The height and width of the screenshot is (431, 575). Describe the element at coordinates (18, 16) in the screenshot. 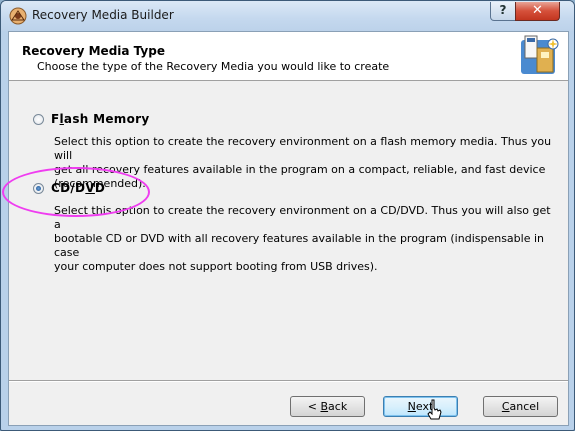

I see `app-icon` at that location.